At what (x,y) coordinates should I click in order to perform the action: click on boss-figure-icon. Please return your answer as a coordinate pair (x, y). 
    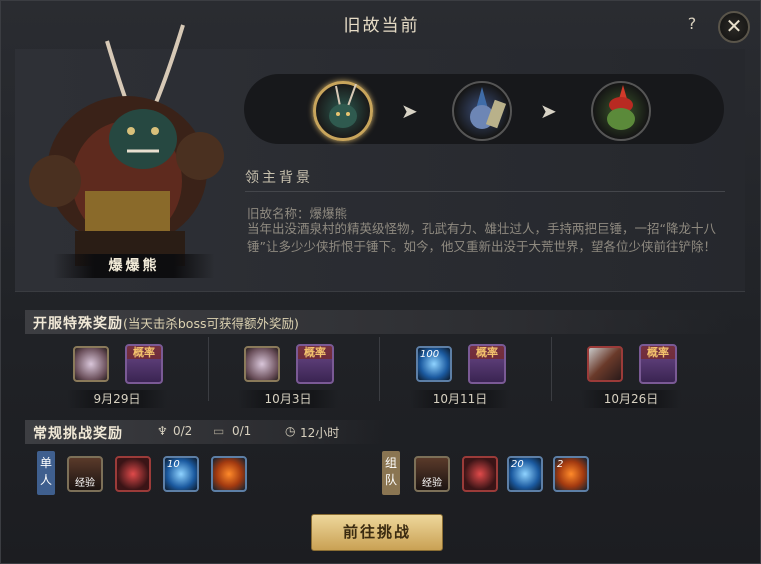
    Looking at the image, I should click on (126, 145).